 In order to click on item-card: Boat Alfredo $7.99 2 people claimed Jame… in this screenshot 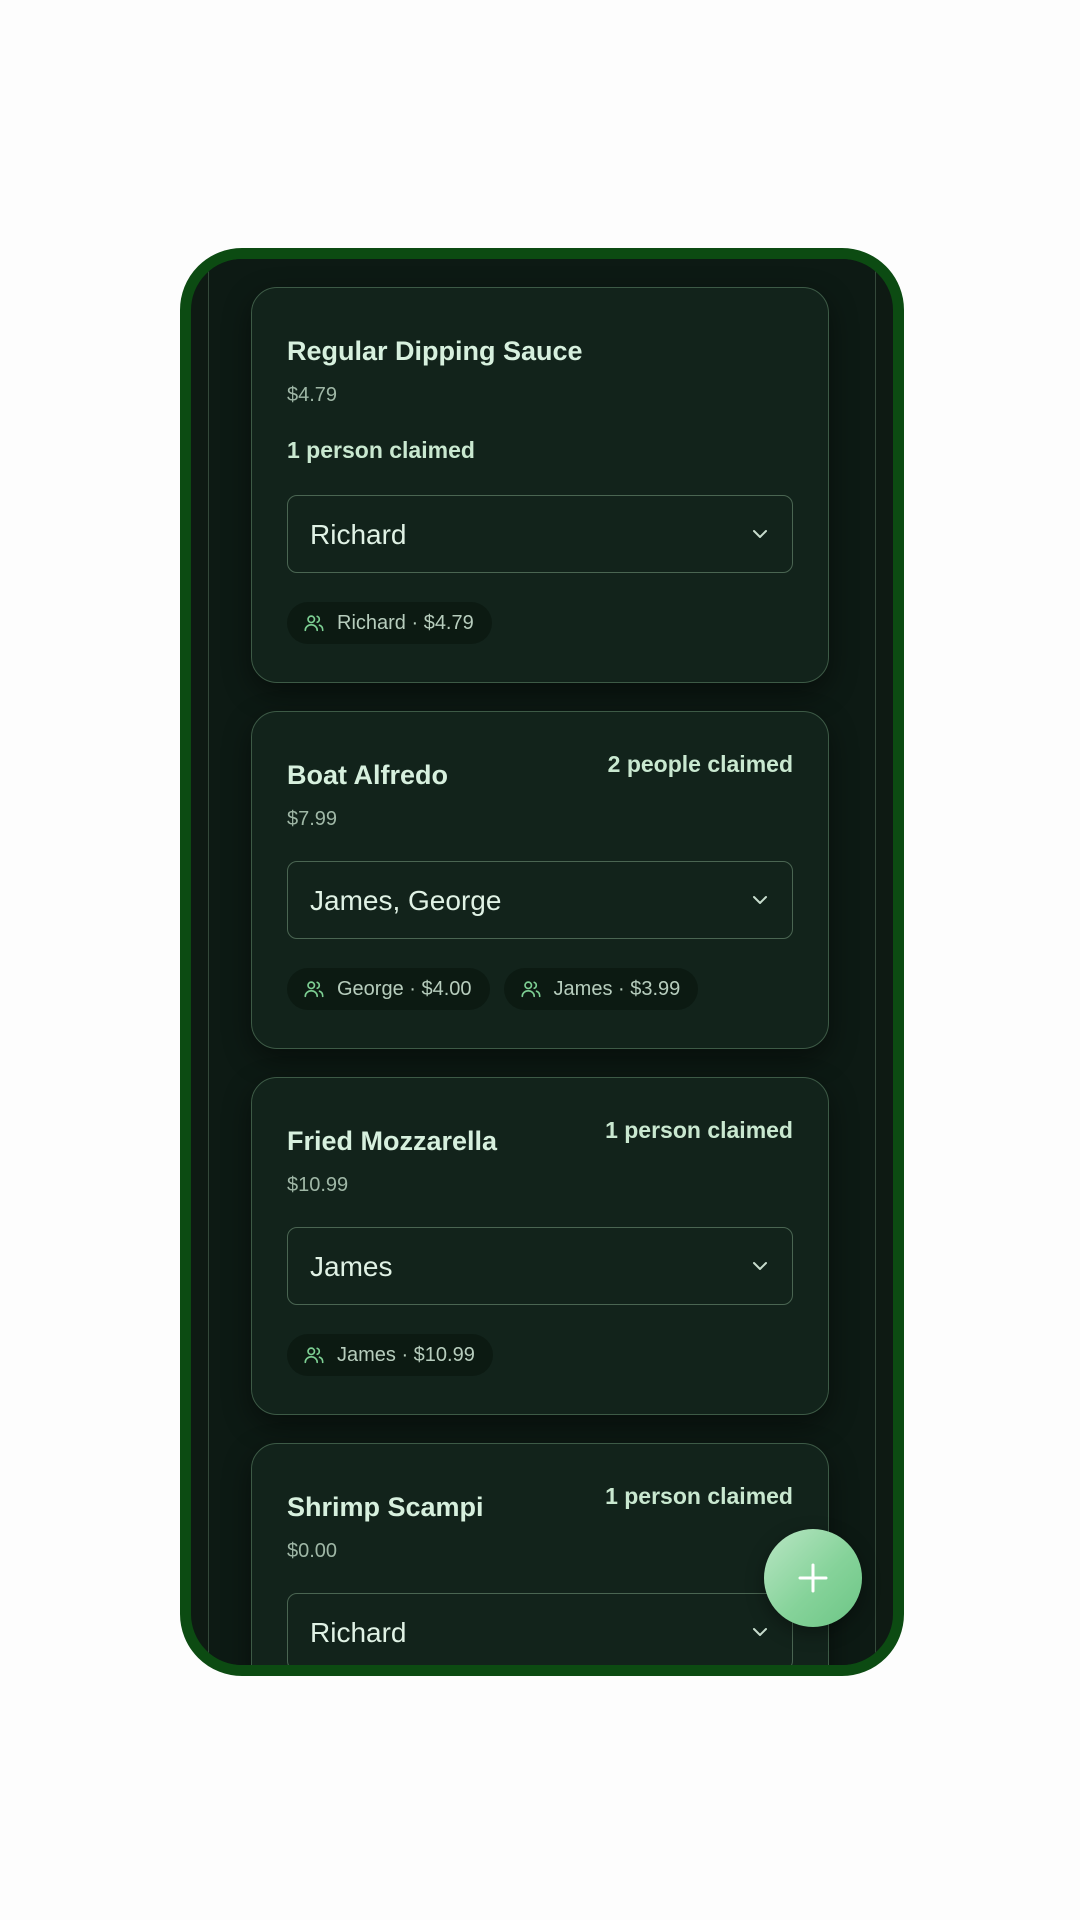, I will do `click(540, 880)`.